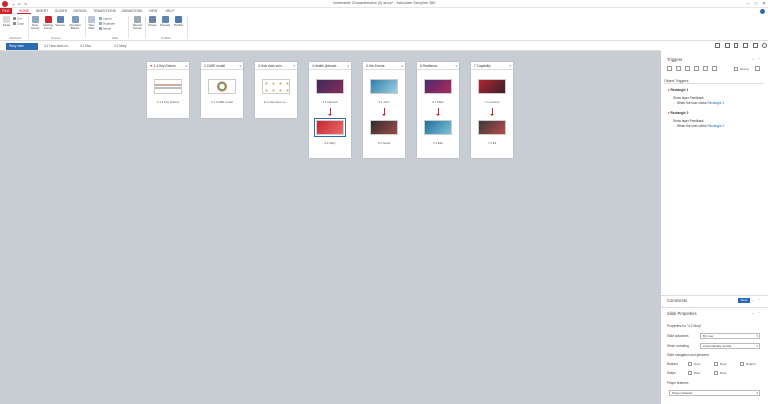 This screenshot has width=768, height=404. What do you see at coordinates (730, 336) in the screenshot?
I see `slide-advances-select: By user` at bounding box center [730, 336].